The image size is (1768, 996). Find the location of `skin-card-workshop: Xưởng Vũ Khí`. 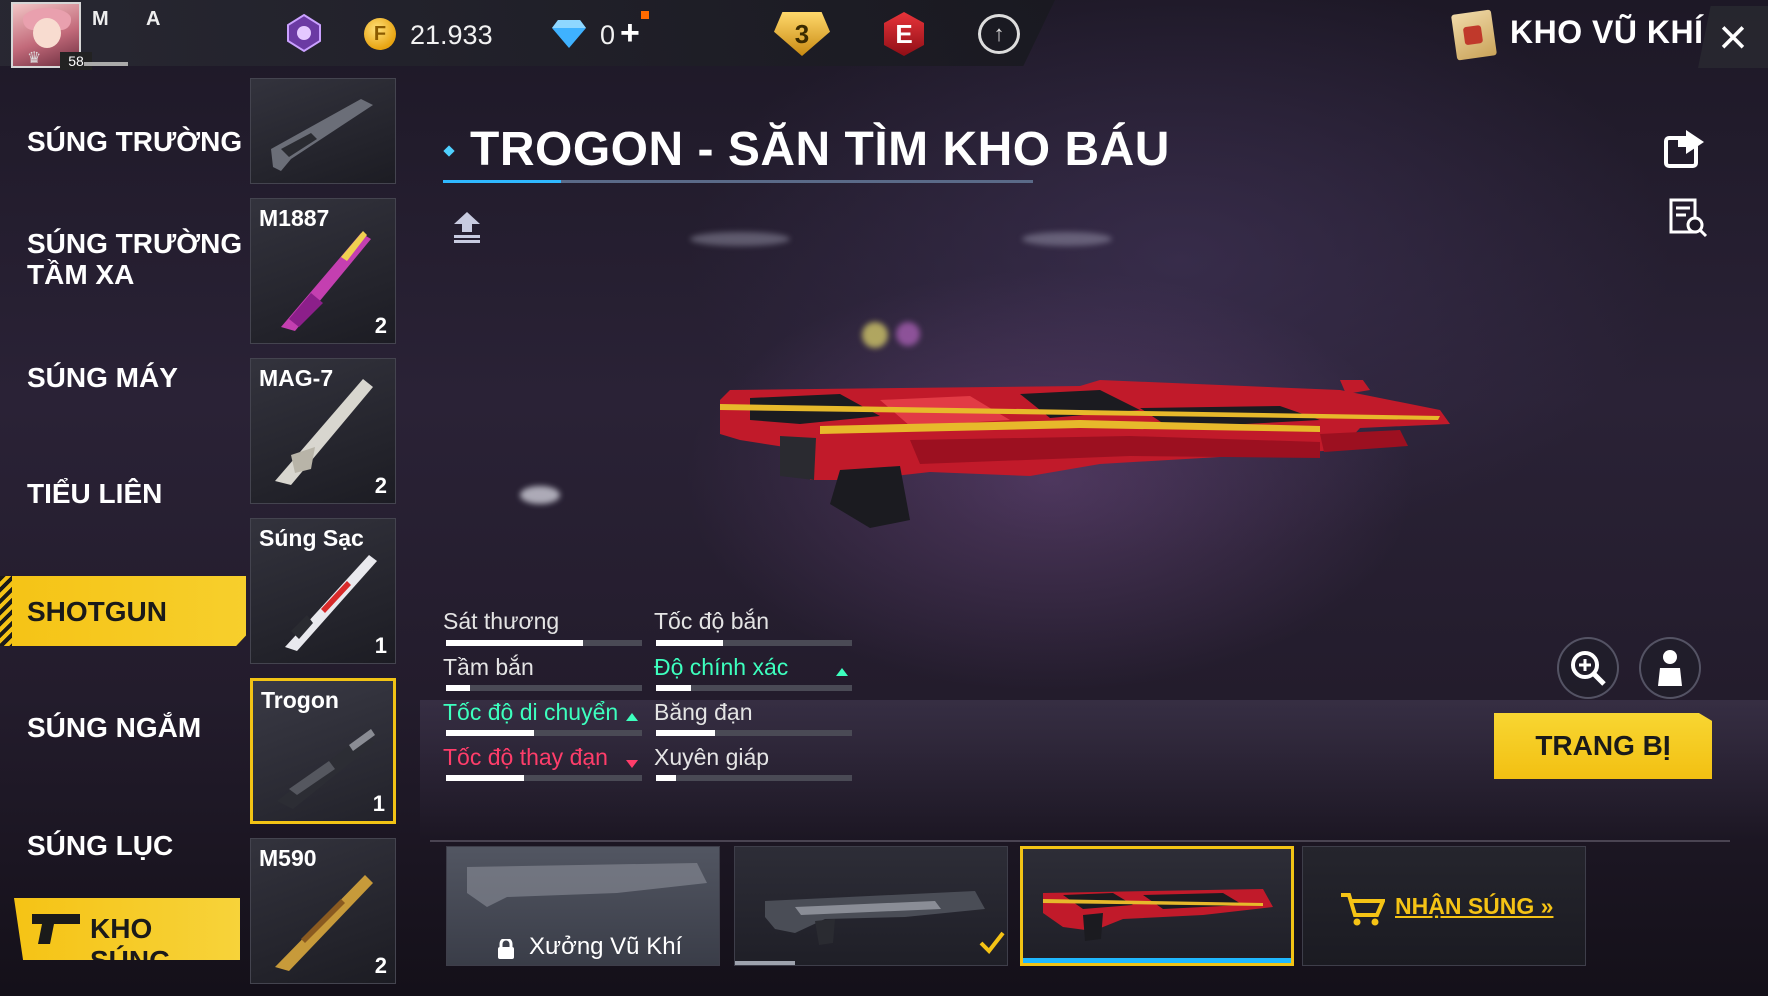

skin-card-workshop: Xưởng Vũ Khí is located at coordinates (583, 906).